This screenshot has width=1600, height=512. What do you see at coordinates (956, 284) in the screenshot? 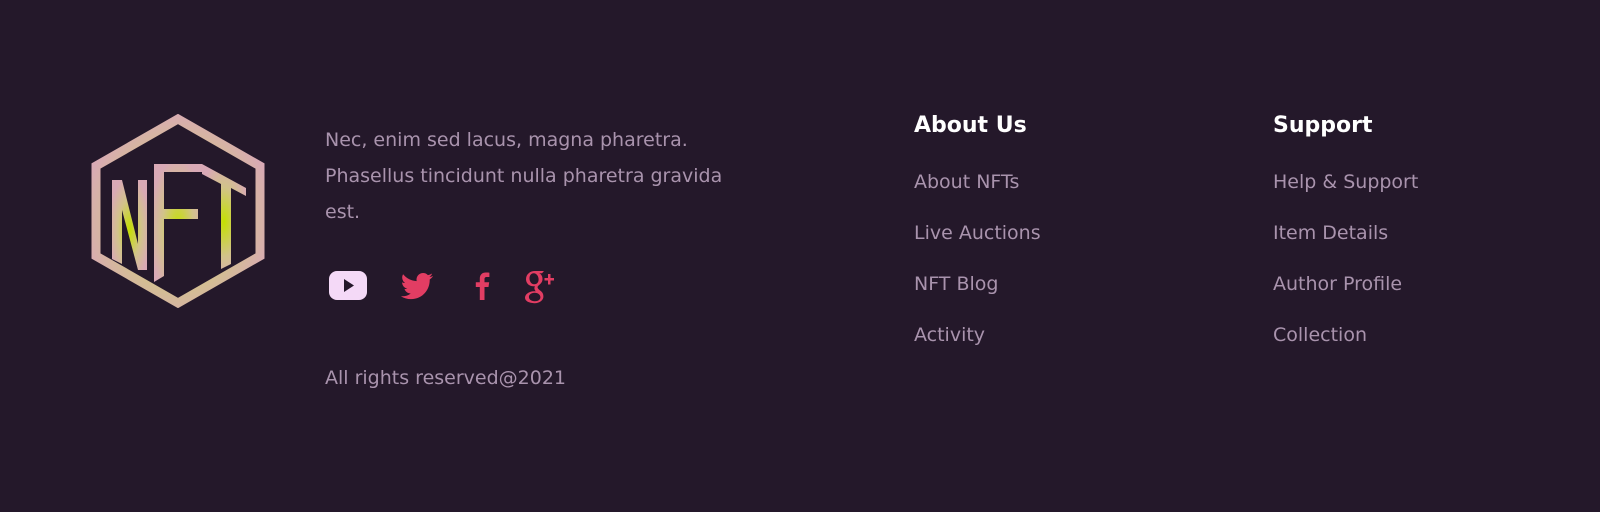
I see `link-nft-blog: NFT Blog` at bounding box center [956, 284].